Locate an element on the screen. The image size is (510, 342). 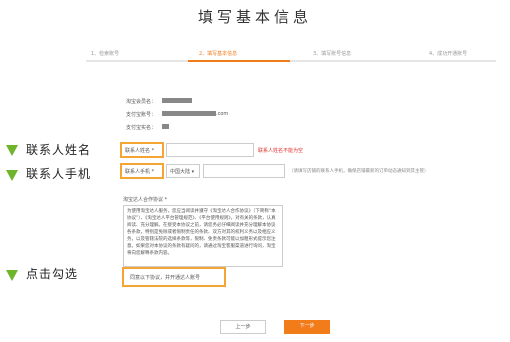
shop-label: 淘宝会员名： is located at coordinates (140, 102).